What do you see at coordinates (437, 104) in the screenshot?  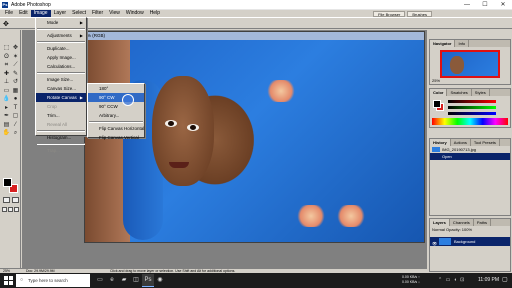 I see `color-fg-swatch` at bounding box center [437, 104].